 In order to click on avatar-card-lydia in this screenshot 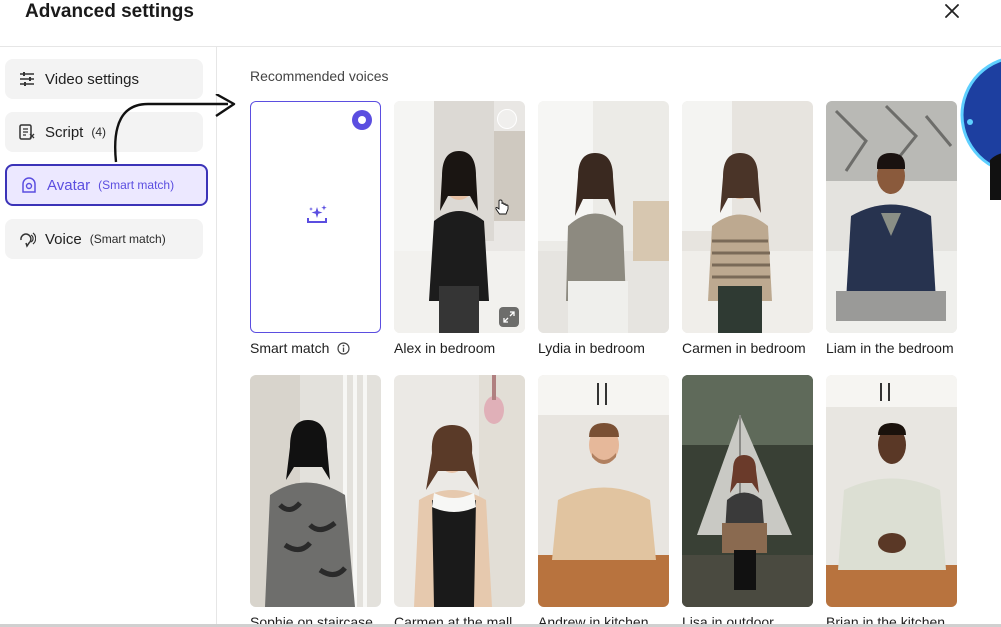, I will do `click(603, 217)`.